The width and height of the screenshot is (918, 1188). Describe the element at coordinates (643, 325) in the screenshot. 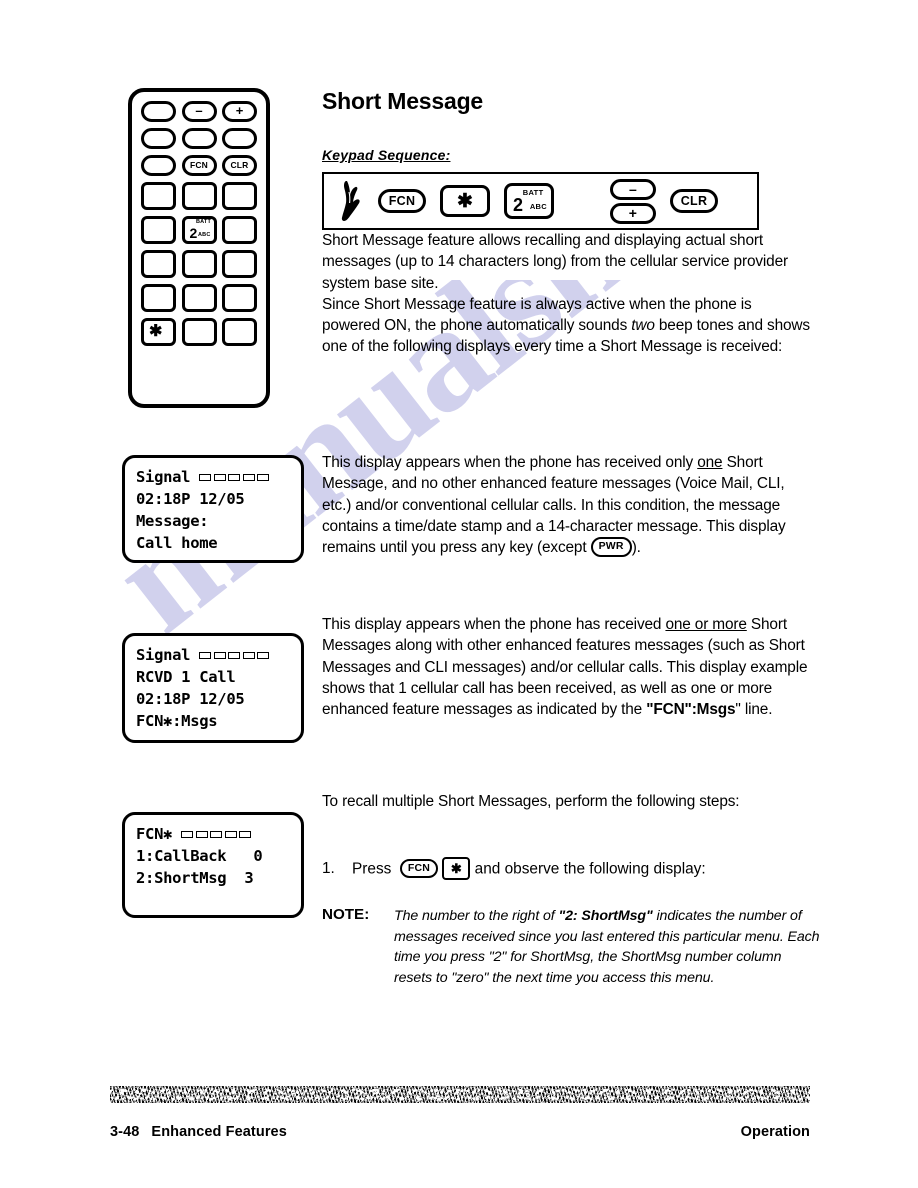

I see `emphasis-two: two` at that location.